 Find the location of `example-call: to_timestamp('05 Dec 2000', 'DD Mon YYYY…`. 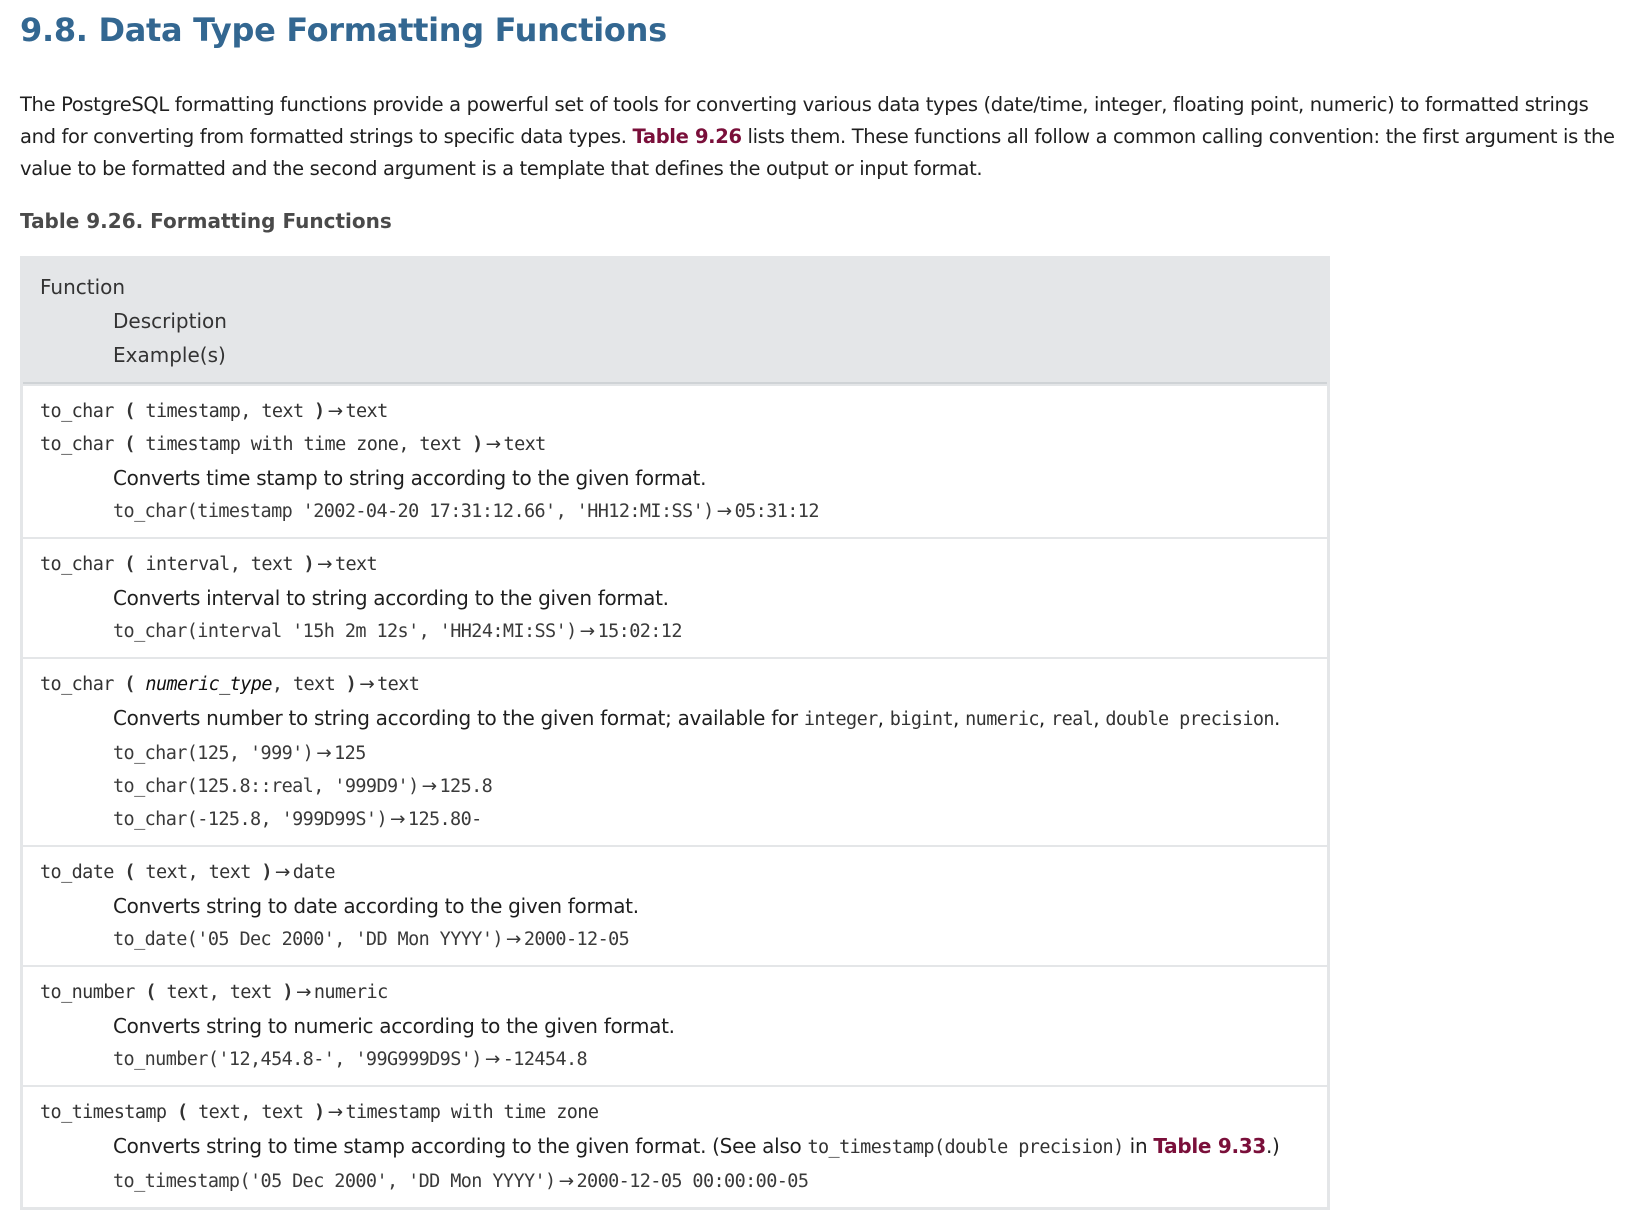

example-call: to_timestamp('05 Dec 2000', 'DD Mon YYYY… is located at coordinates (334, 1181).